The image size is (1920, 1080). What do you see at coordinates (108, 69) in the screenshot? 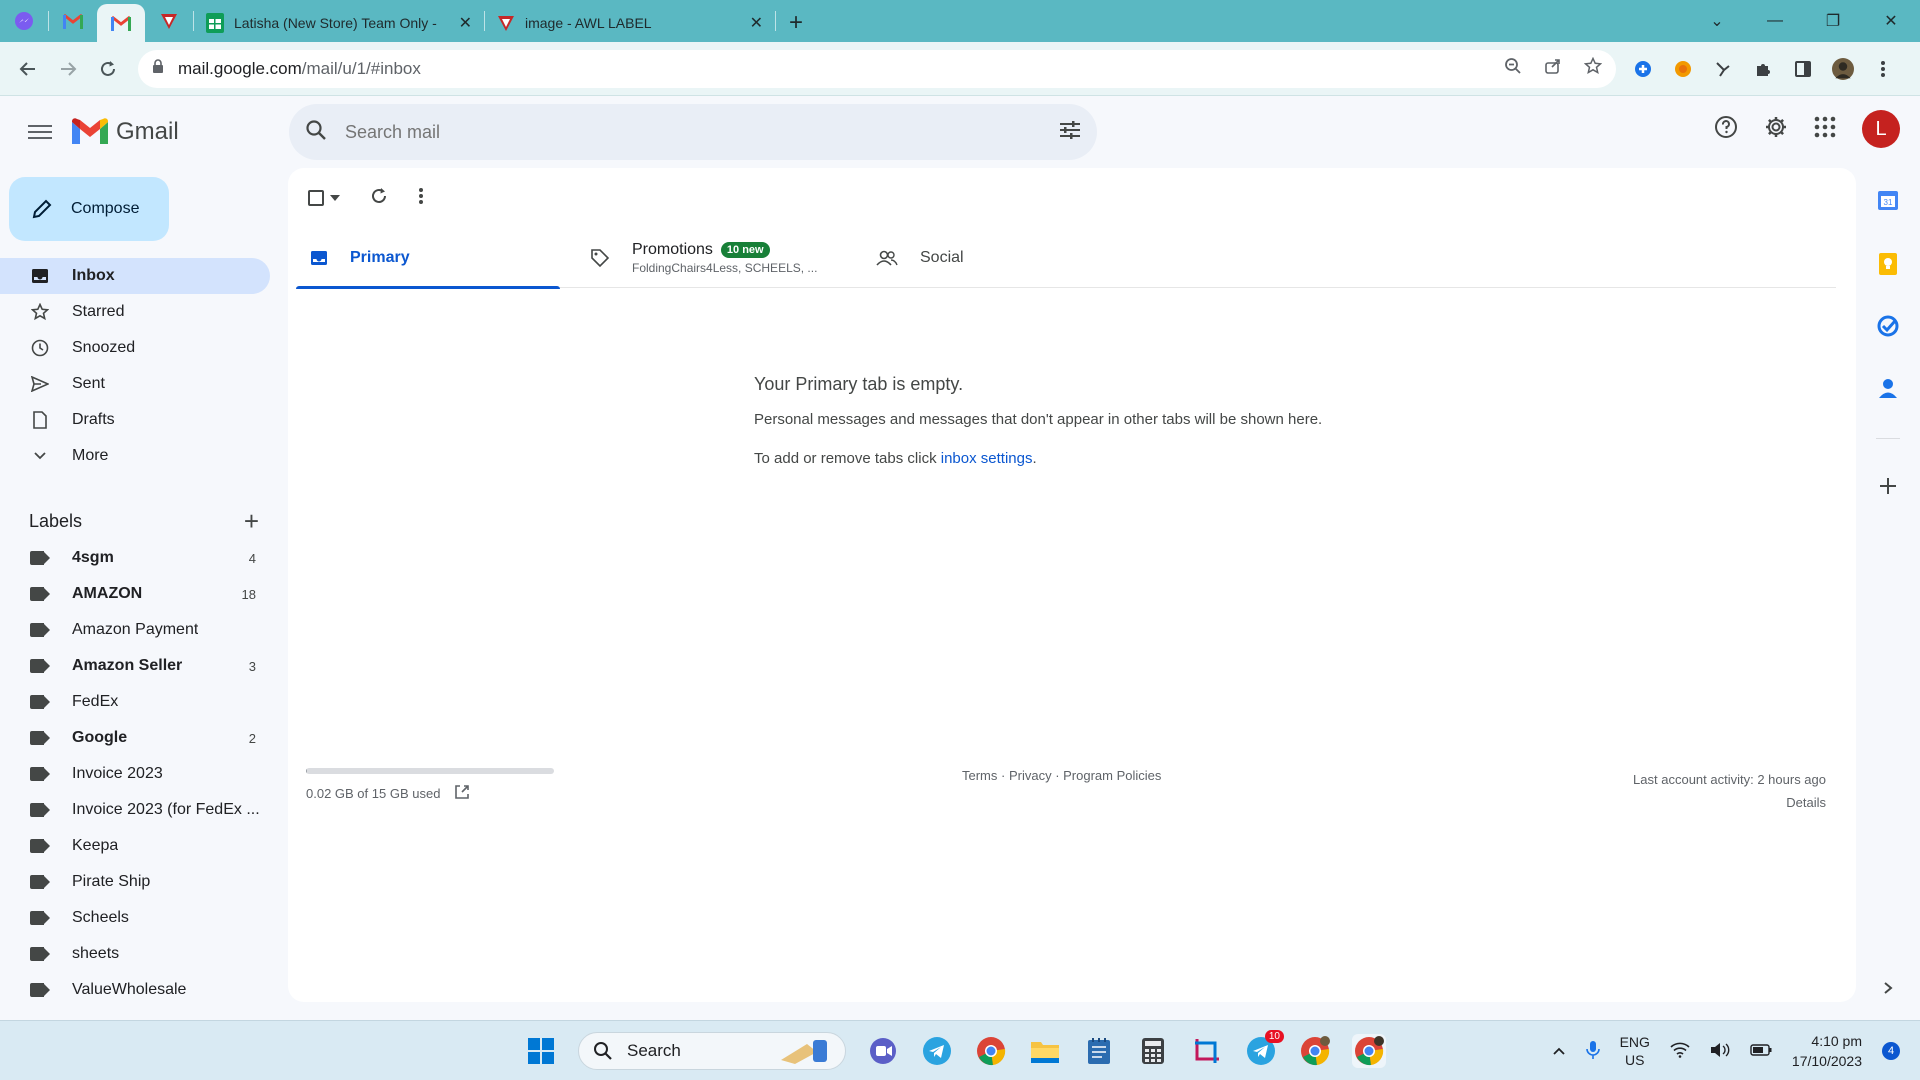
I see `reload-button` at bounding box center [108, 69].